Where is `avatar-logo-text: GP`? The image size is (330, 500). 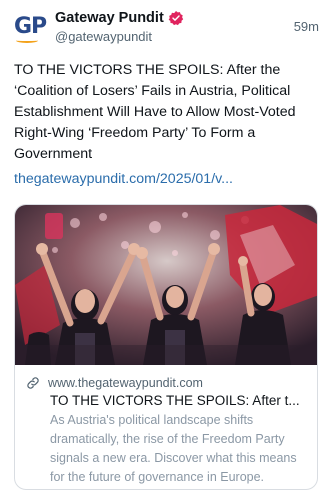
avatar-logo-text: GP is located at coordinates (30, 26).